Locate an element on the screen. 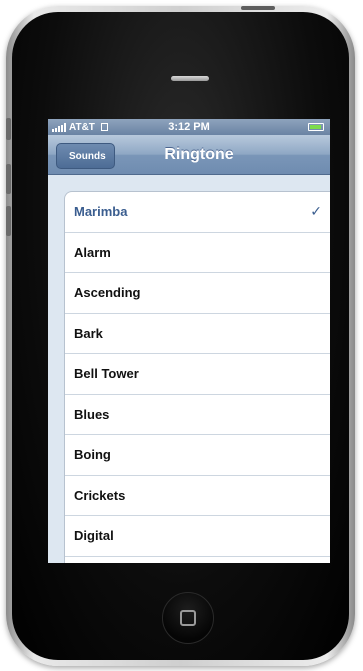 This screenshot has width=363, height=671. home-square-icon is located at coordinates (188, 618).